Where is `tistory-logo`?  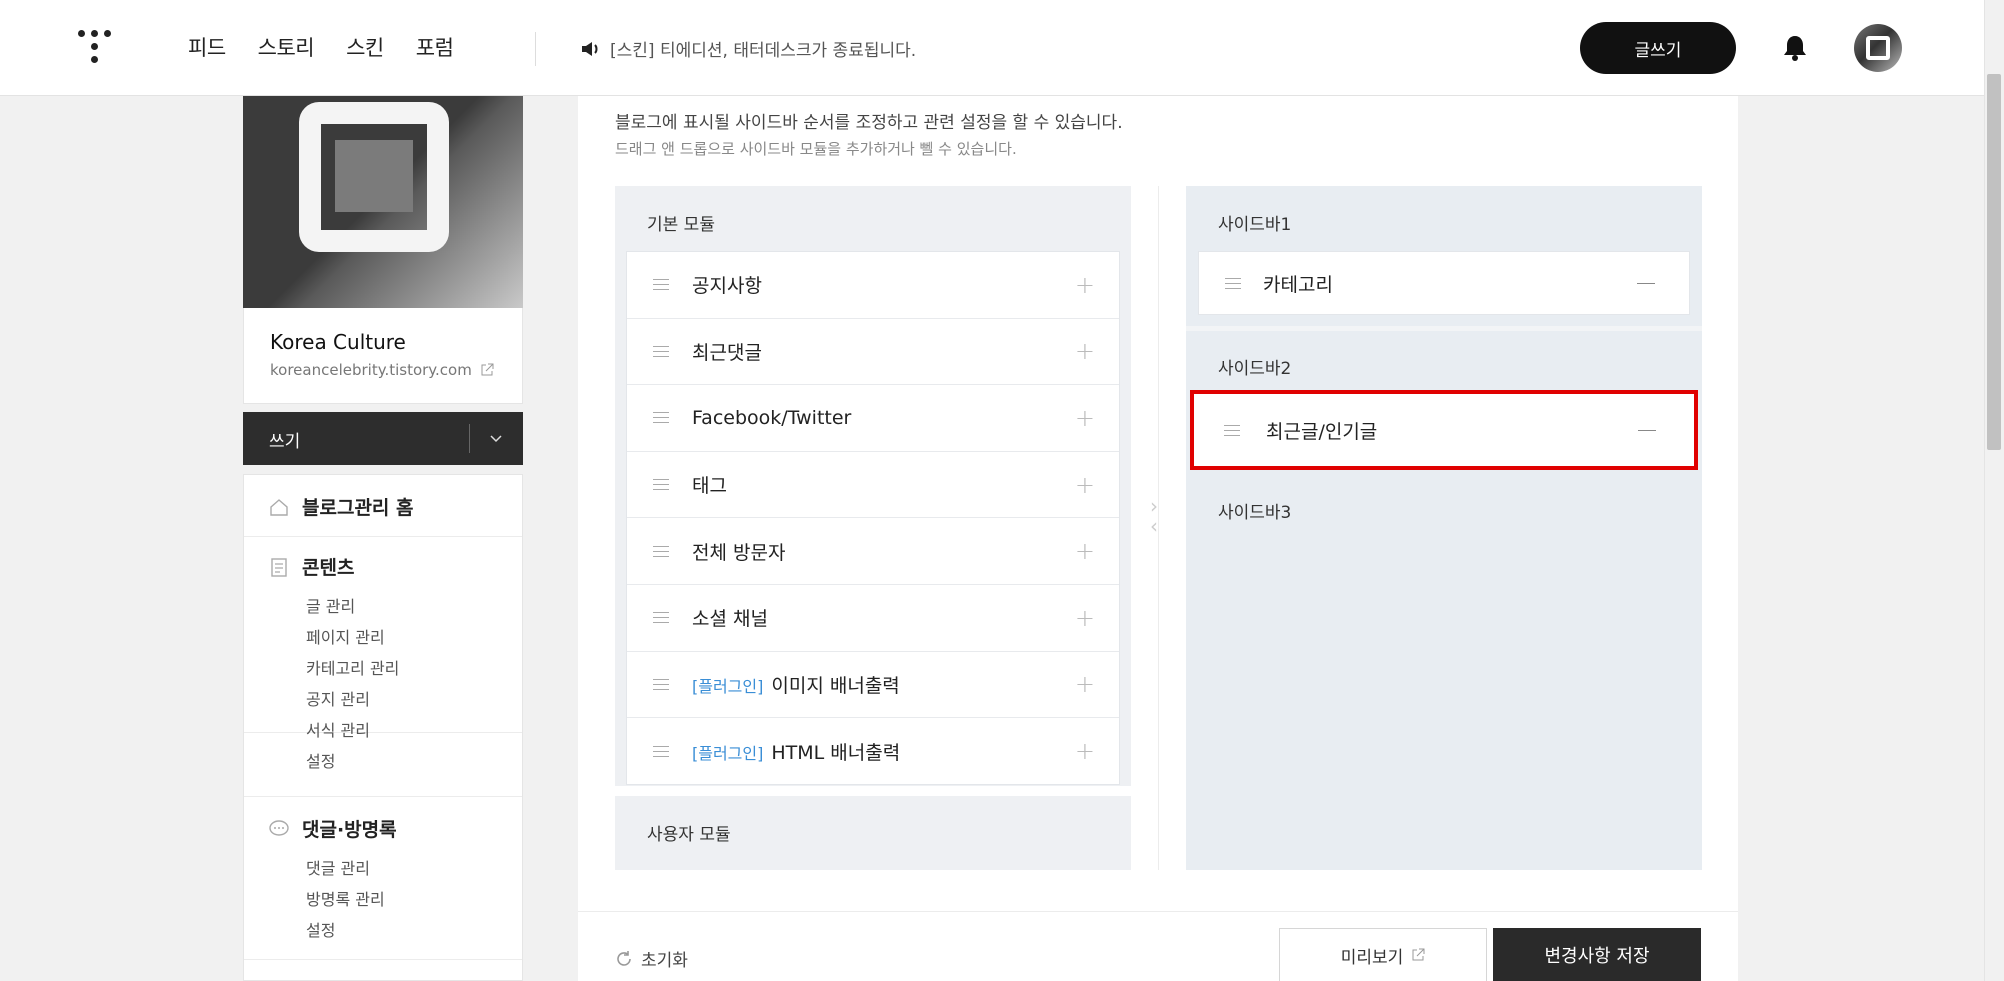 tistory-logo is located at coordinates (96, 48).